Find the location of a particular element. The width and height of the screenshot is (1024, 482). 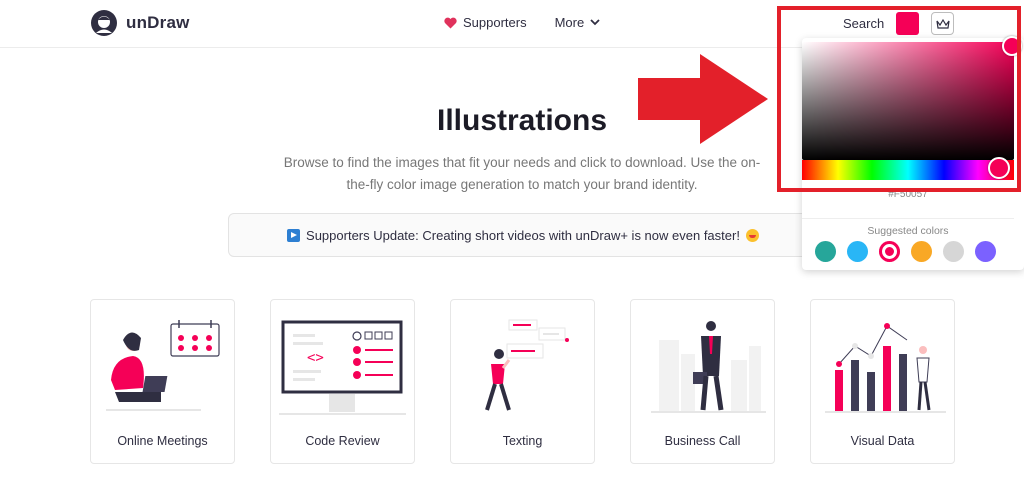

chevron-down-icon is located at coordinates (595, 22).